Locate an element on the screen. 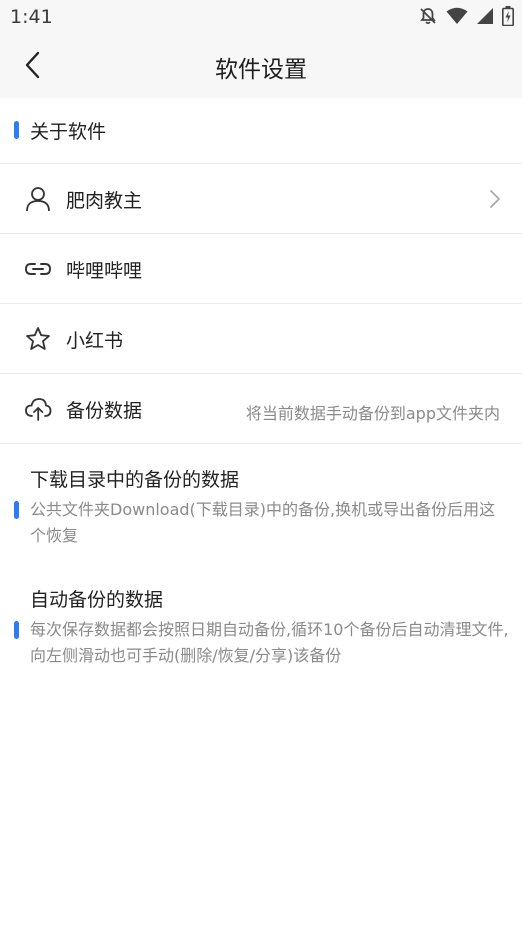 The height and width of the screenshot is (928, 522). info-description: 公共文件夹Download(下载目录)中的备份,换机或导出备份后用这个恢复 is located at coordinates (263, 522).